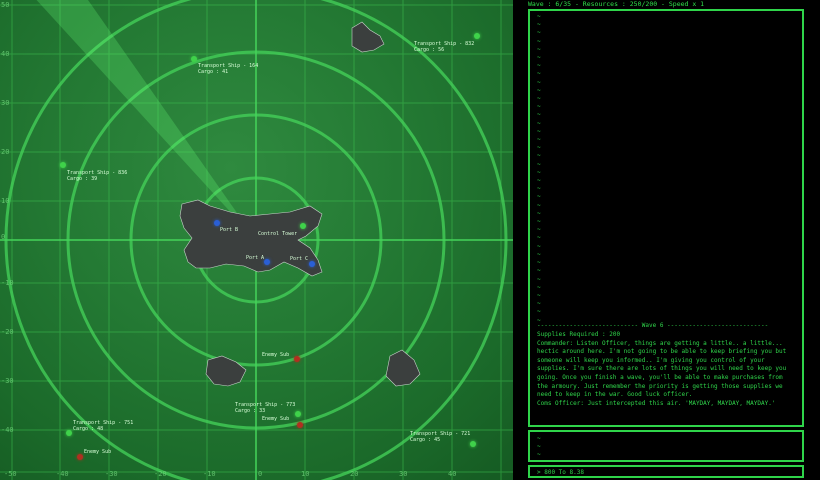 The height and width of the screenshot is (480, 820). What do you see at coordinates (666, 471) in the screenshot?
I see `command-input: > 800 To 8.38` at bounding box center [666, 471].